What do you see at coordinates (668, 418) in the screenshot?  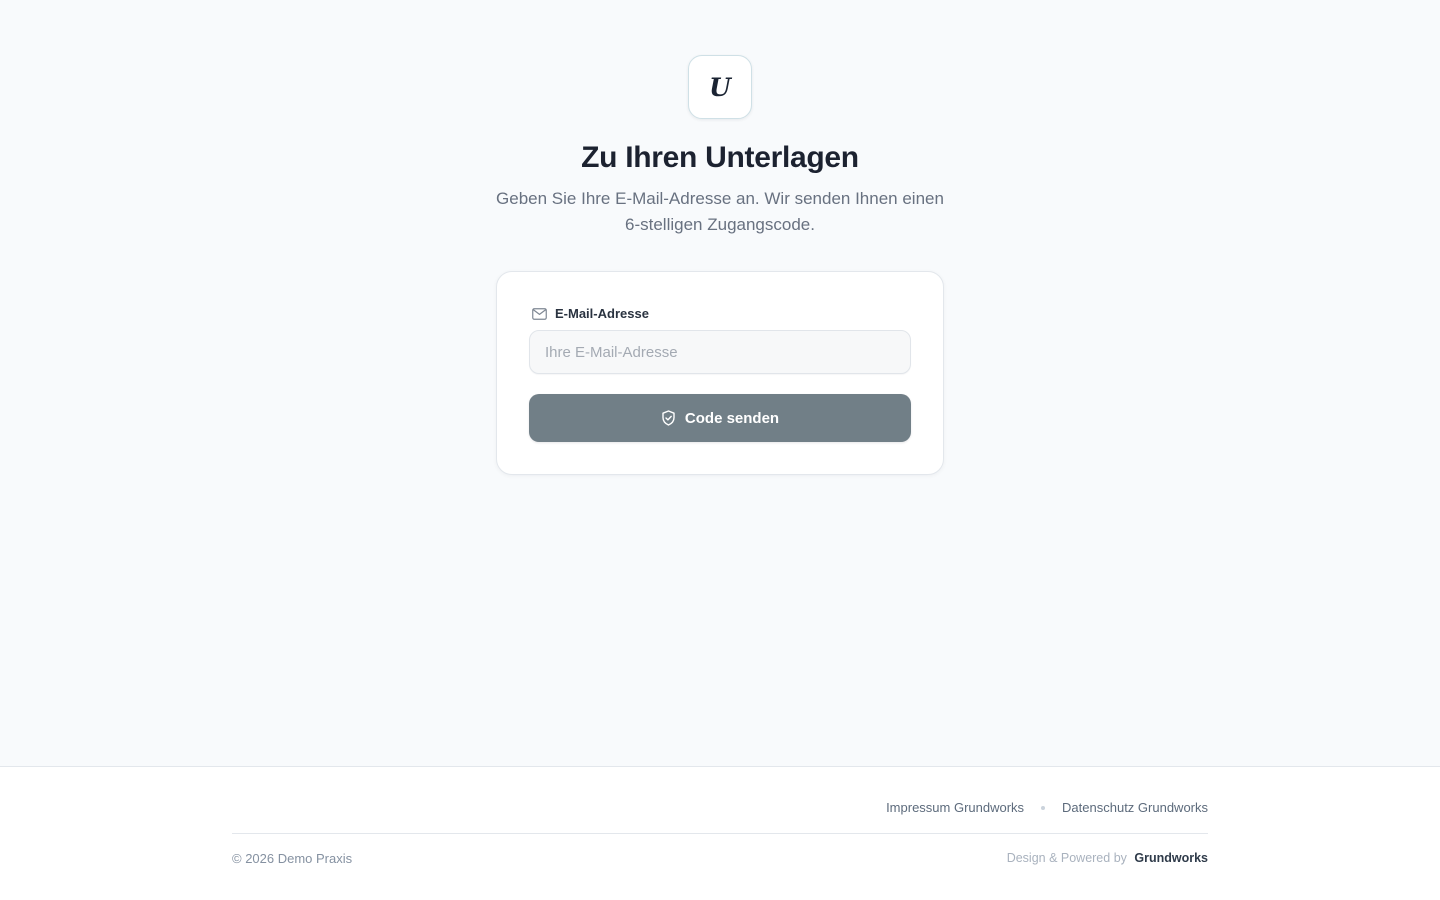 I see `shield-check-icon` at bounding box center [668, 418].